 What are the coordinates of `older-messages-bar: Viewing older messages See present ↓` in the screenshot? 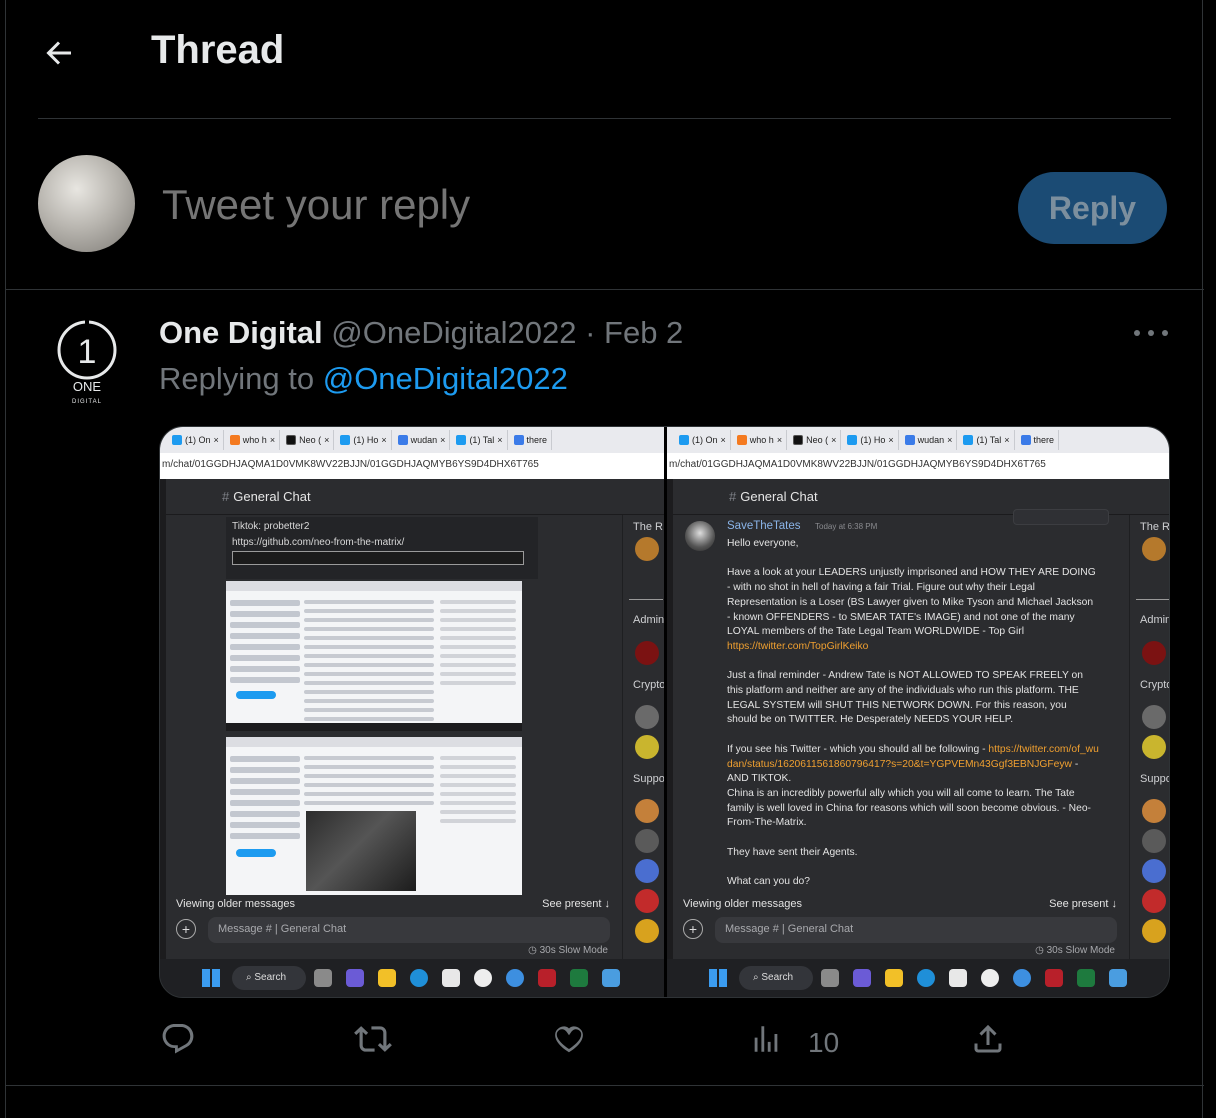 It's located at (393, 904).